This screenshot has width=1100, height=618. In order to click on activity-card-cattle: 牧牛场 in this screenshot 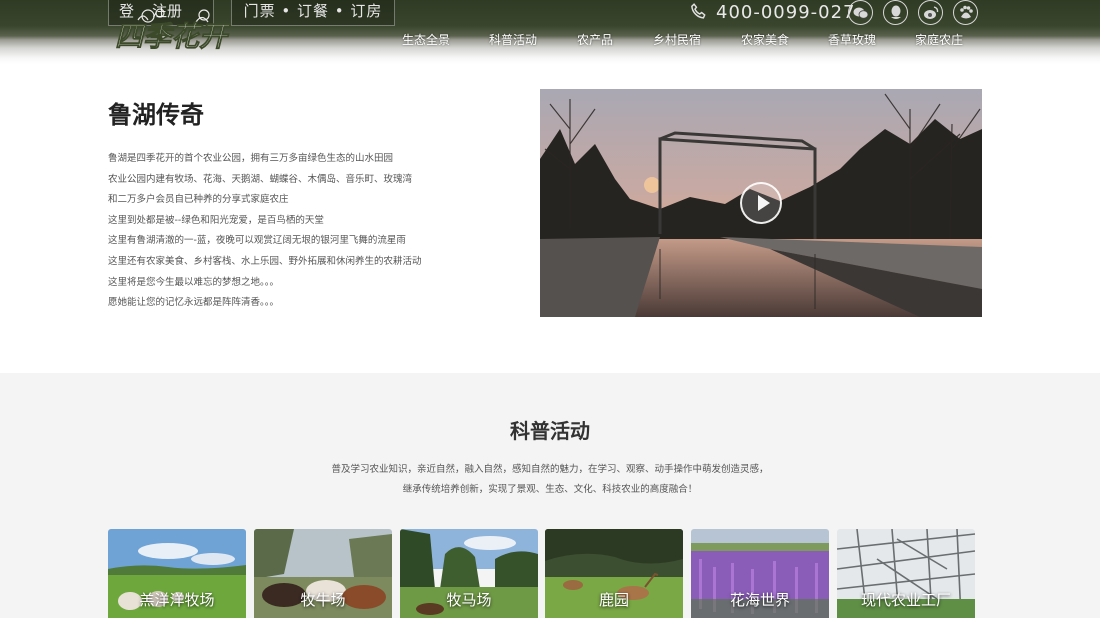, I will do `click(323, 573)`.